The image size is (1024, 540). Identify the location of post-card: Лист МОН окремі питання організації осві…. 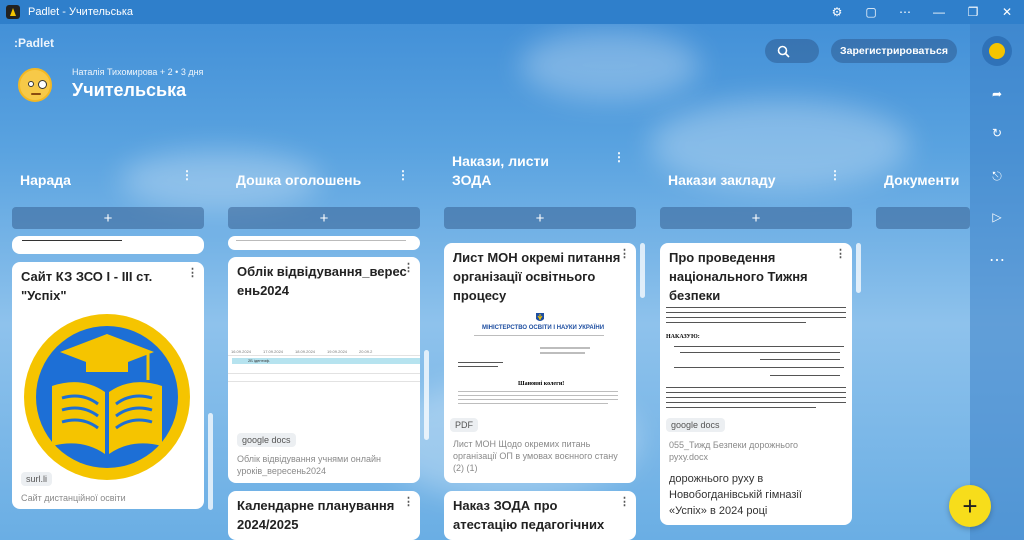
(540, 363).